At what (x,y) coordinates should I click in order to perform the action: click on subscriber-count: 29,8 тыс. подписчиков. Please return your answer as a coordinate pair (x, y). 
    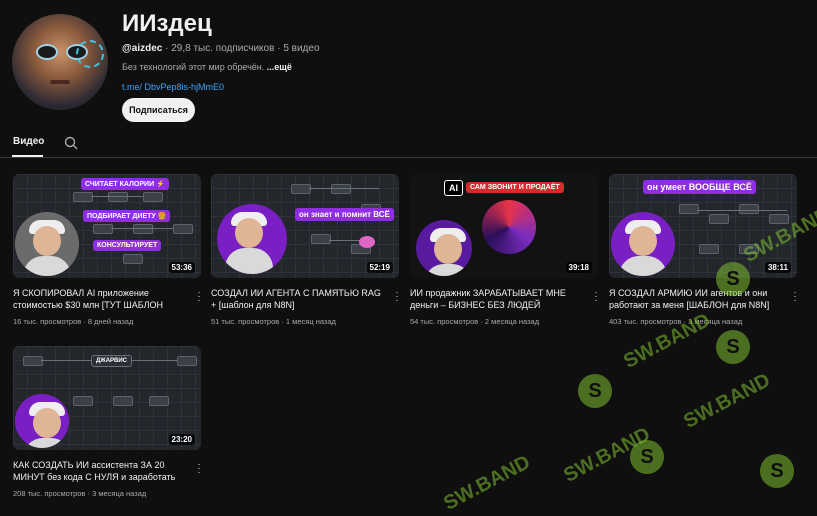
    Looking at the image, I should click on (223, 48).